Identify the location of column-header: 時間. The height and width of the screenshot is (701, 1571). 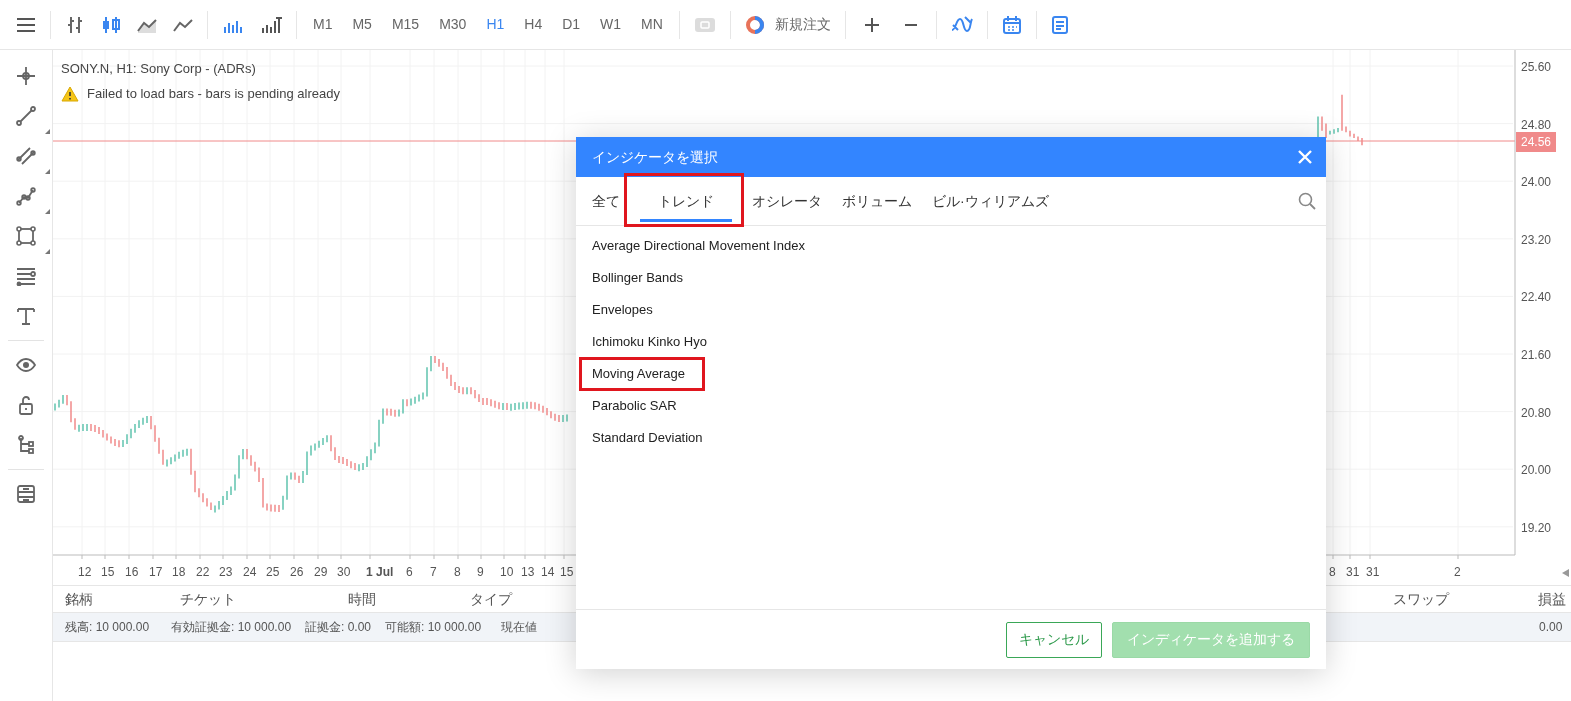
(362, 599).